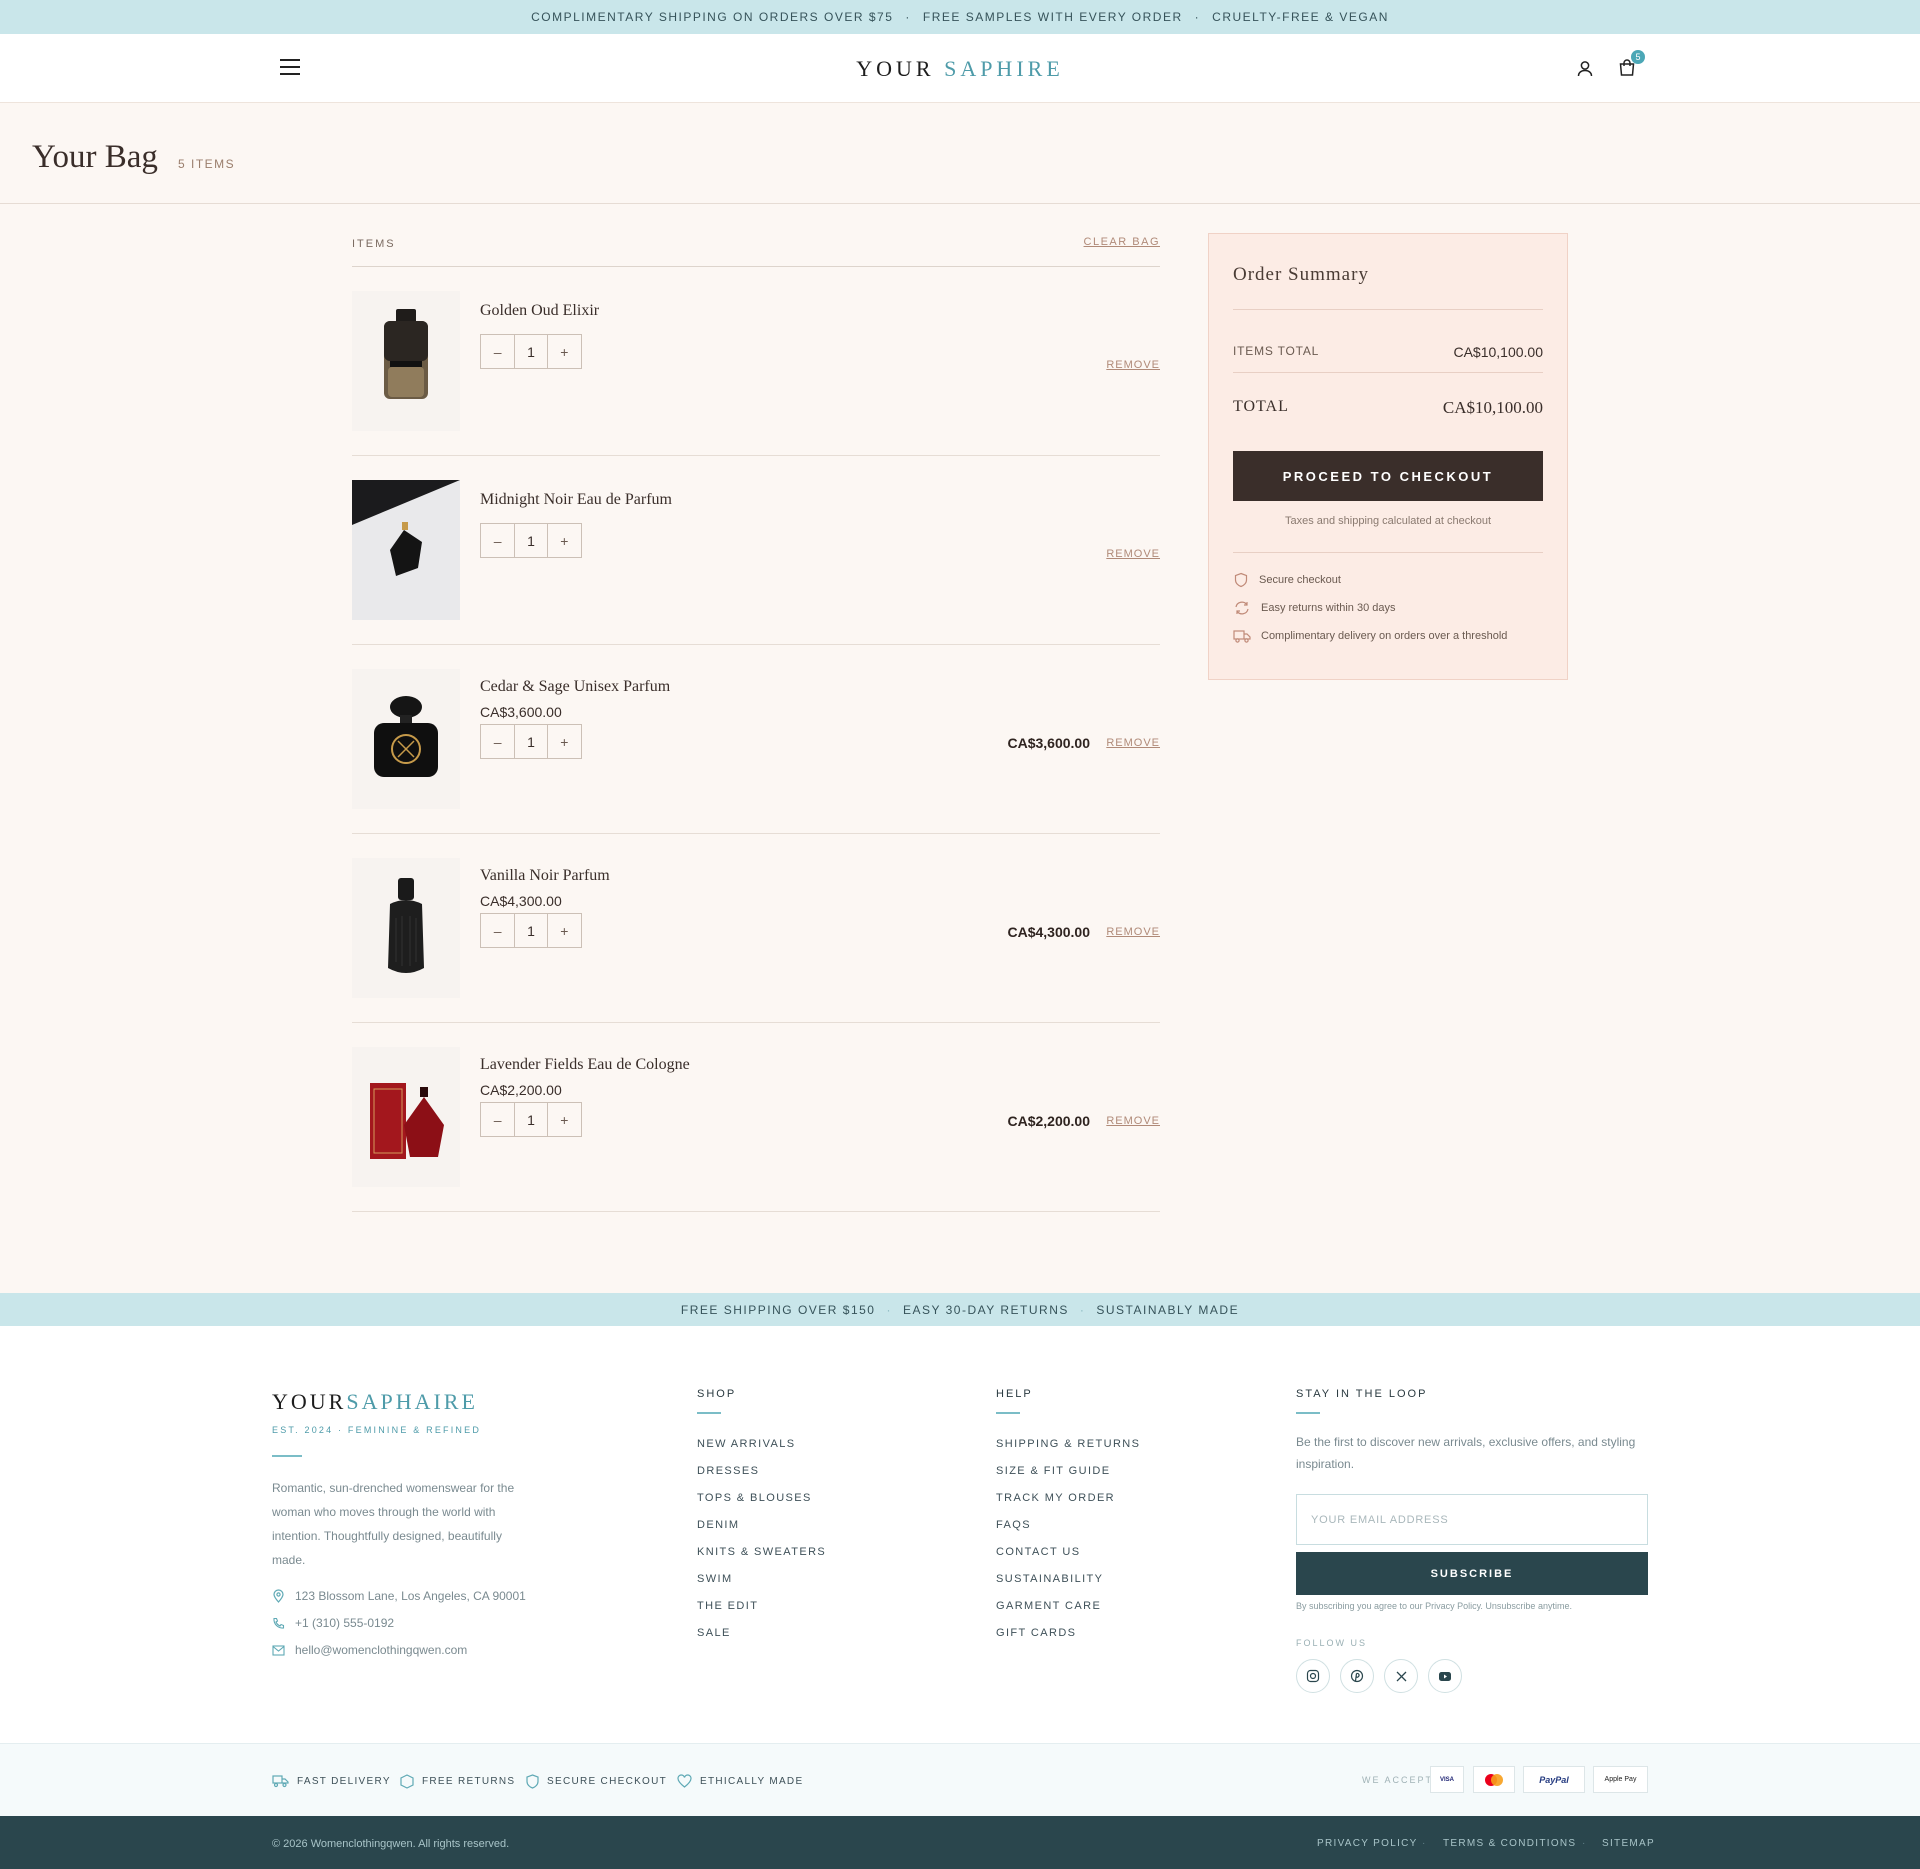 The height and width of the screenshot is (1869, 1920). I want to click on terms-link: TERMS & CONDITIONS, so click(1509, 1843).